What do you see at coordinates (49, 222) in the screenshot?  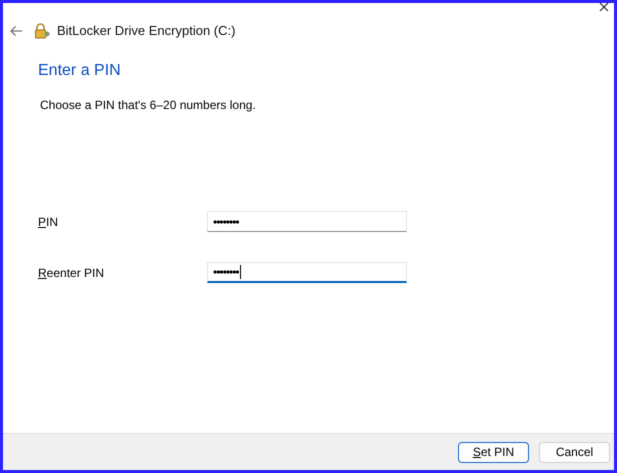 I see `field-label: PIN` at bounding box center [49, 222].